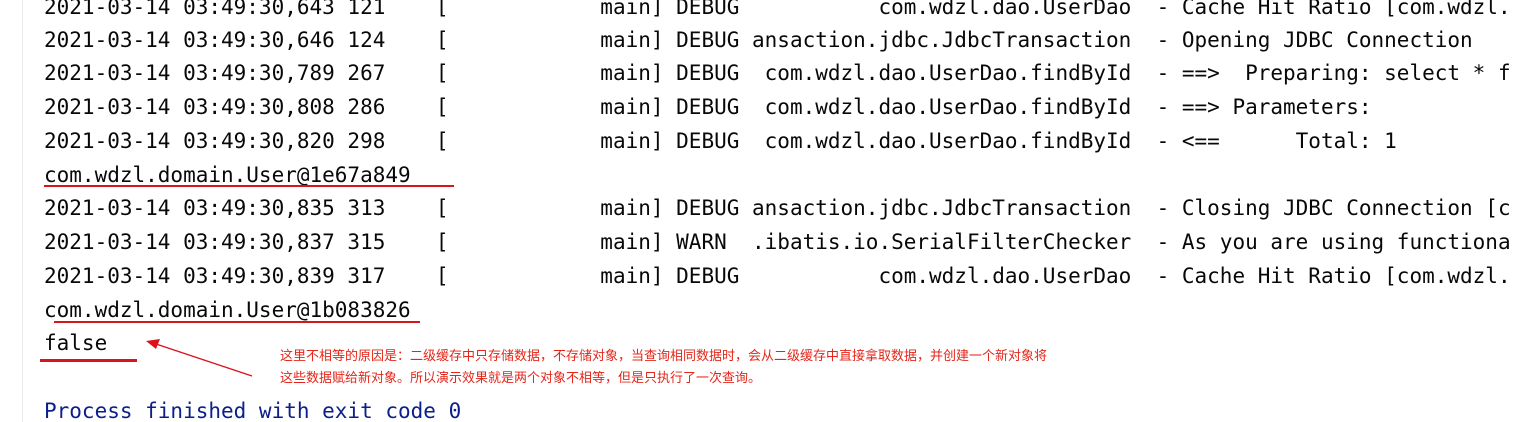 Image resolution: width=1538 pixels, height=422 pixels. What do you see at coordinates (11, 211) in the screenshot?
I see `console-gutter` at bounding box center [11, 211].